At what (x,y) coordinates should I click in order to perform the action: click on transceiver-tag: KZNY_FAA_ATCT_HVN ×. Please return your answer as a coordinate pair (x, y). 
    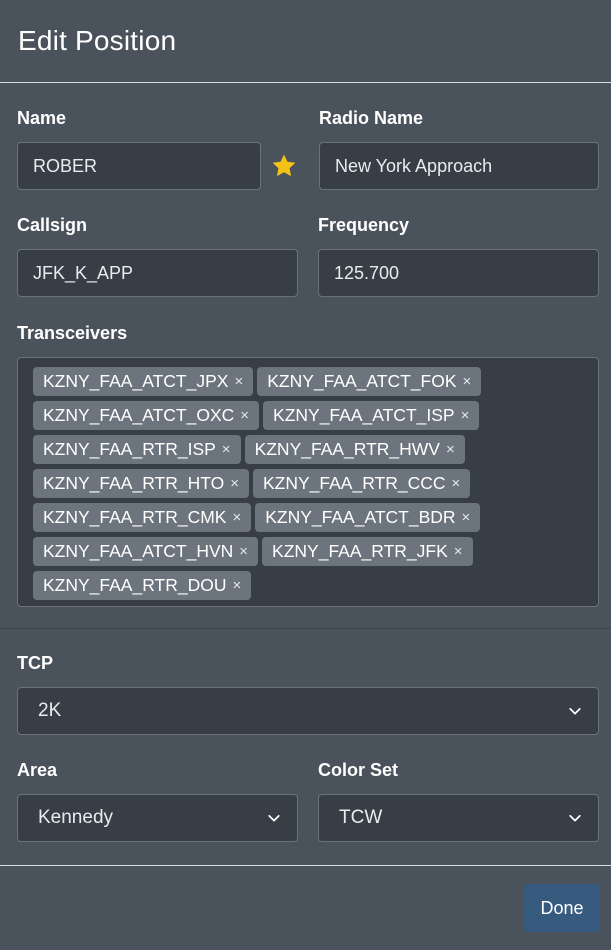
    Looking at the image, I should click on (146, 551).